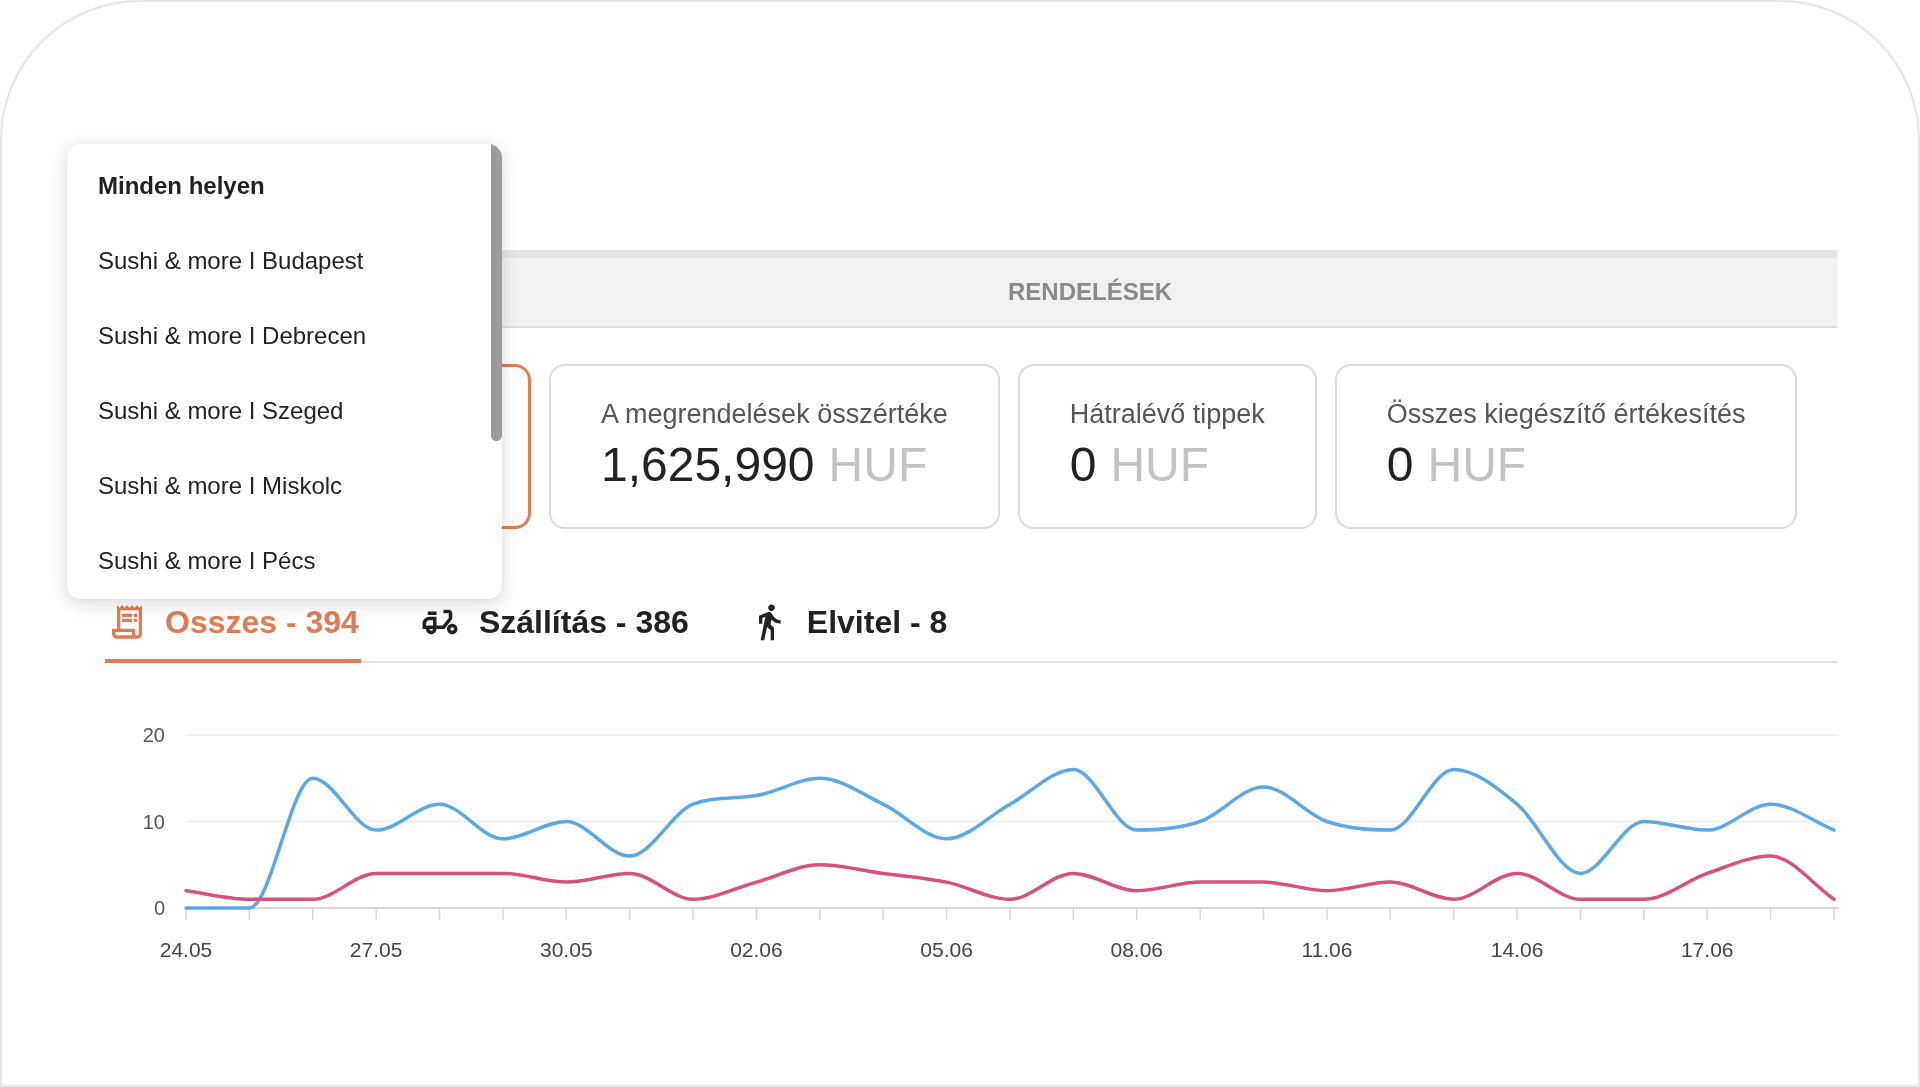 The width and height of the screenshot is (1920, 1087). What do you see at coordinates (1707, 949) in the screenshot?
I see `x-axis-label: 17.06` at bounding box center [1707, 949].